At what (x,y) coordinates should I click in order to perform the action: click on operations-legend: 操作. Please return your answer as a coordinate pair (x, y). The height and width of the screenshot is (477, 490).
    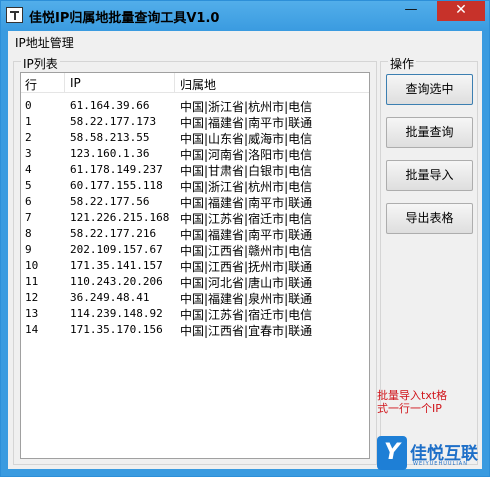
    Looking at the image, I should click on (402, 63).